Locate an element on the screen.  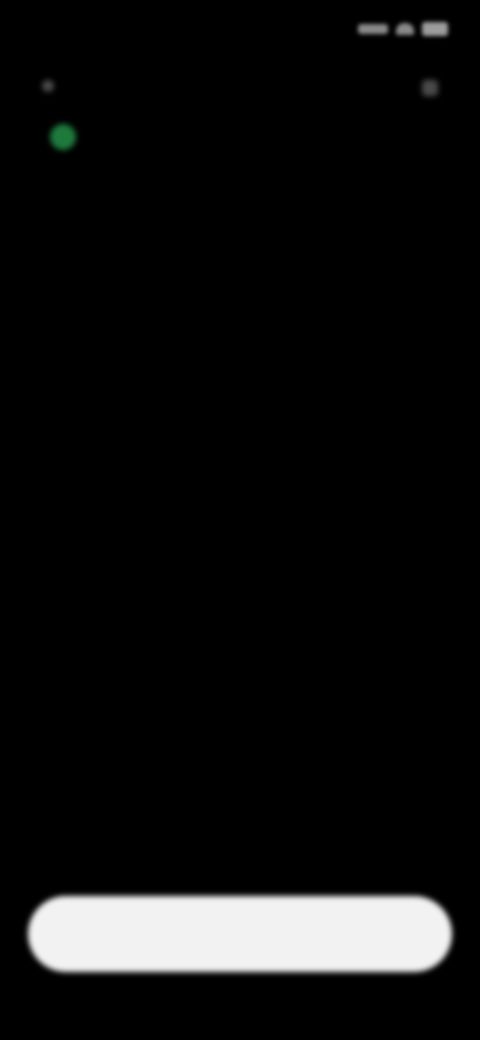
signal-icon is located at coordinates (373, 29).